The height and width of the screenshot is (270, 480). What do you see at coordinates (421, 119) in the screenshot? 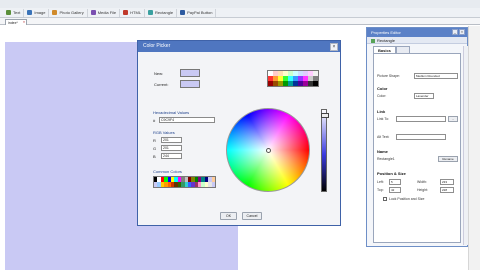
I see `link-to-input` at bounding box center [421, 119].